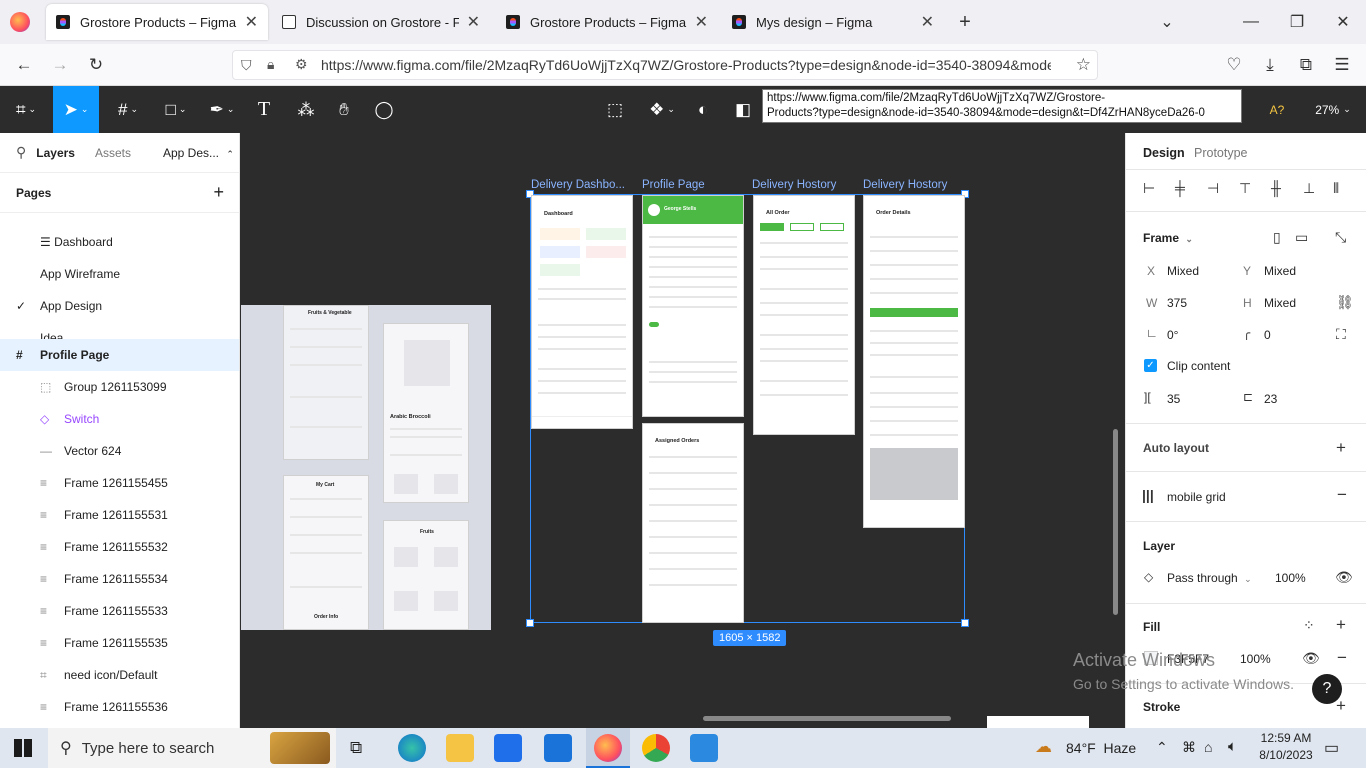 The width and height of the screenshot is (1366, 768). I want to click on horizontal-padding-input: 35, so click(1173, 399).